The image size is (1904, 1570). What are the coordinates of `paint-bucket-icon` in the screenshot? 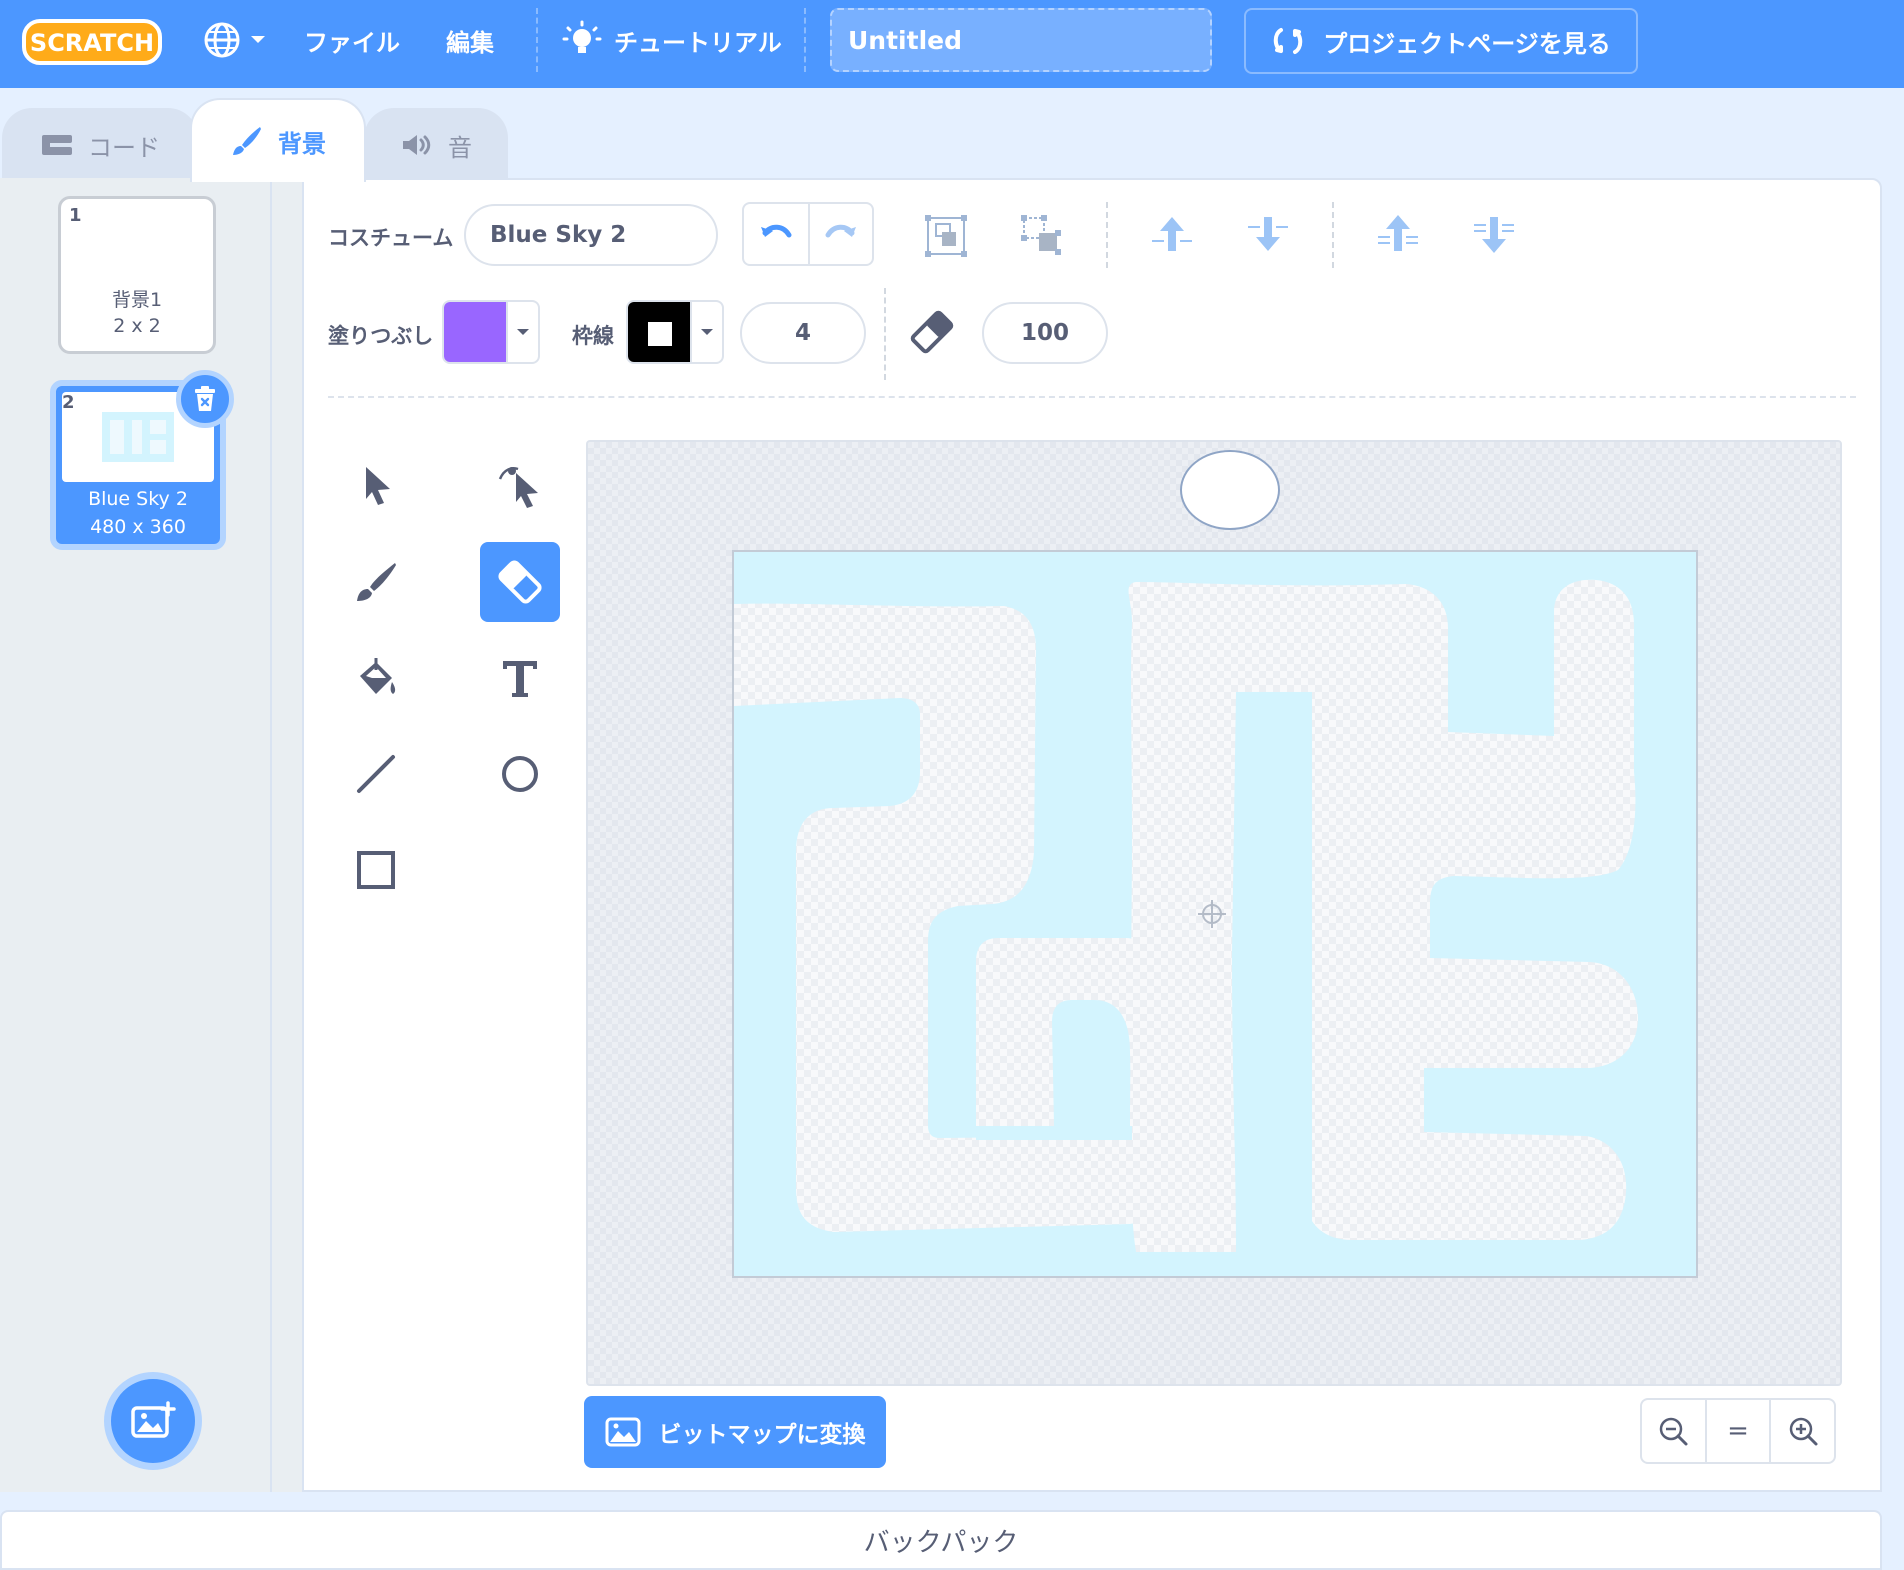 It's located at (378, 676).